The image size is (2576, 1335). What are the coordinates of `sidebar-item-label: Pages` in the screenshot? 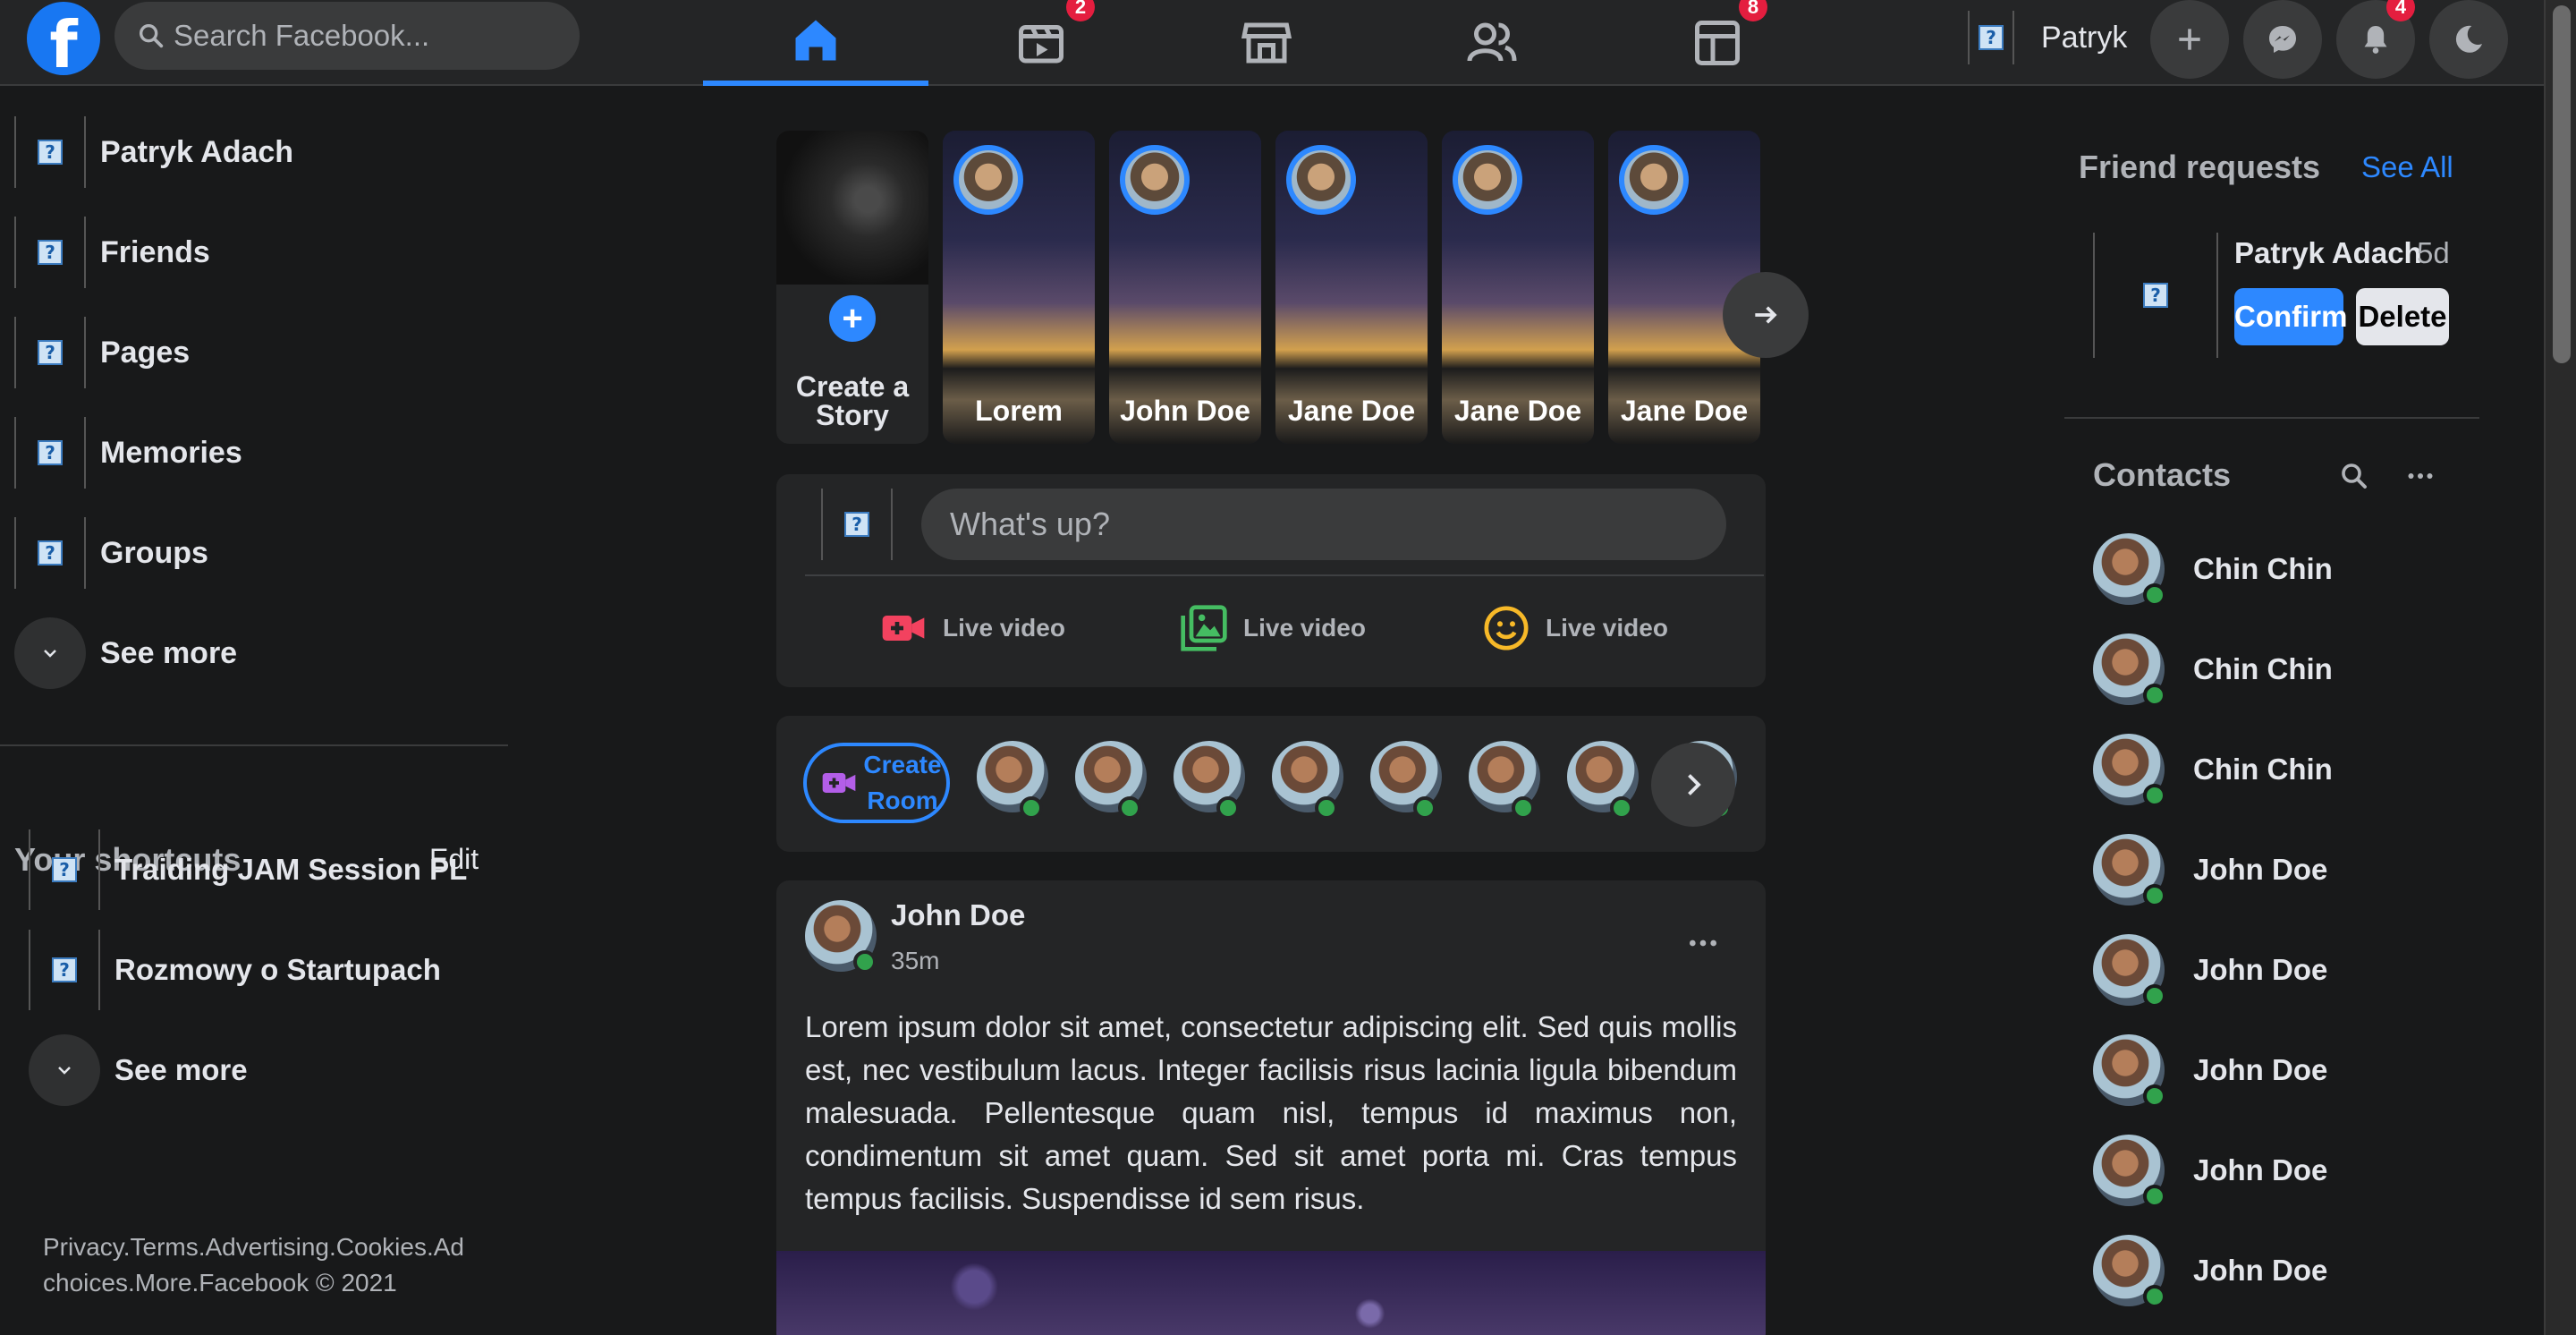 It's located at (145, 352).